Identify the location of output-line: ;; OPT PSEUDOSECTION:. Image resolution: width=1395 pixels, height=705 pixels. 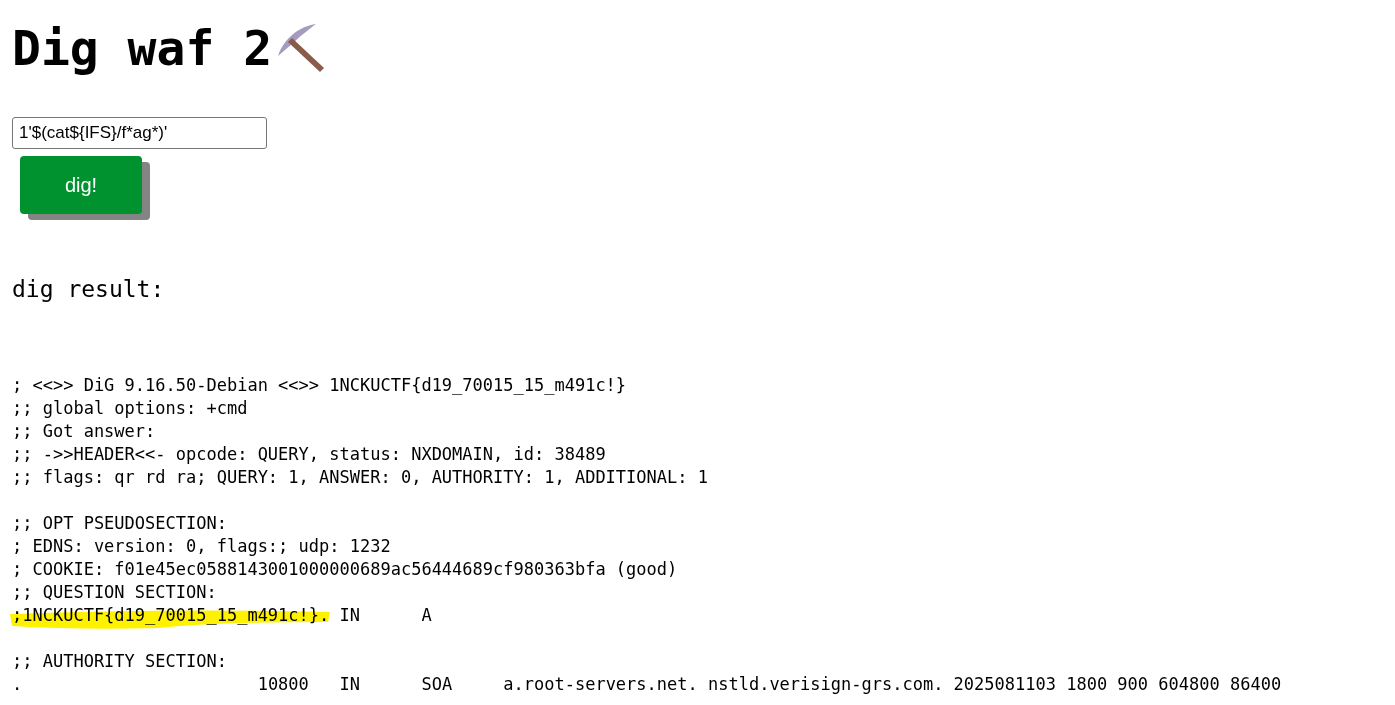
(119, 523).